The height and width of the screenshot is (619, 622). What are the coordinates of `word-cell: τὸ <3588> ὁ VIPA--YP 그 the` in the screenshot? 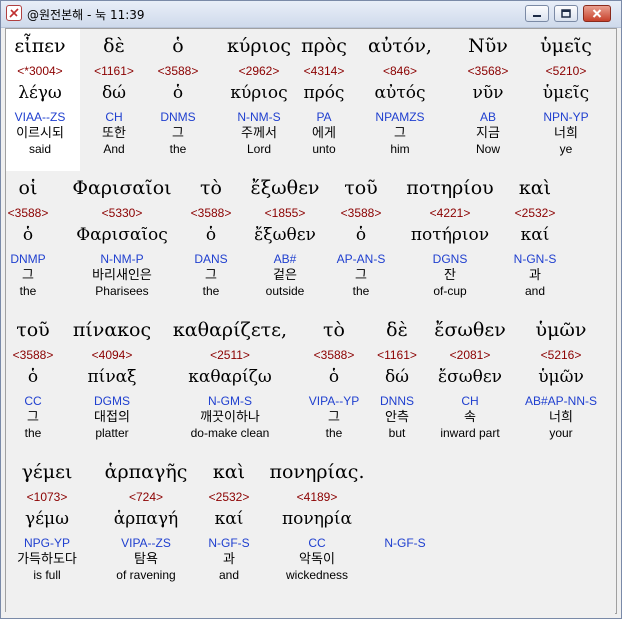 It's located at (334, 377).